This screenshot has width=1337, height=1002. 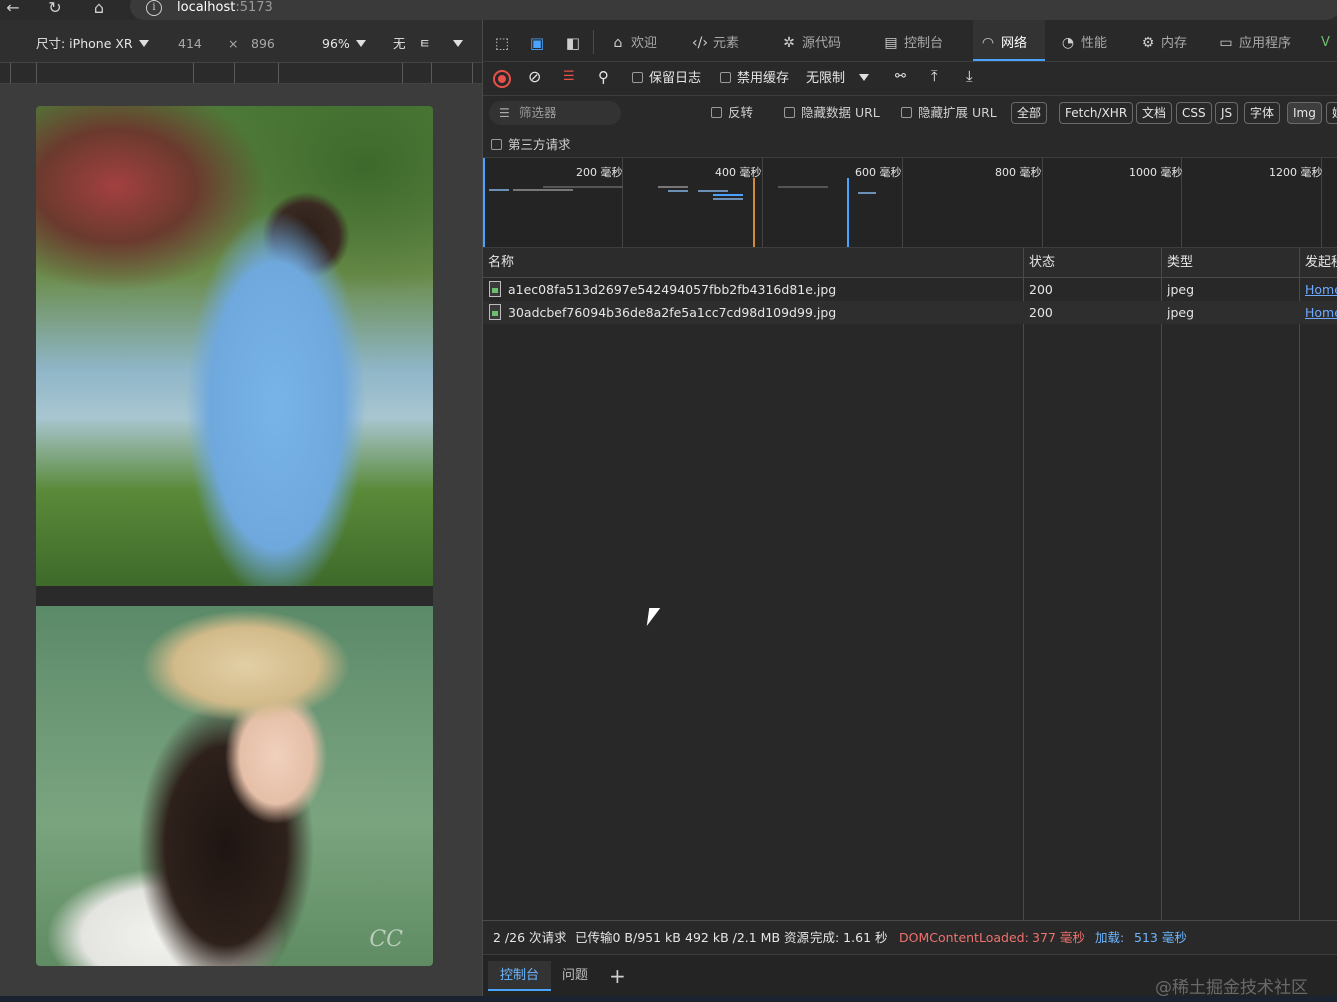 What do you see at coordinates (900, 77) in the screenshot?
I see `network-conditions-icon: ⚯` at bounding box center [900, 77].